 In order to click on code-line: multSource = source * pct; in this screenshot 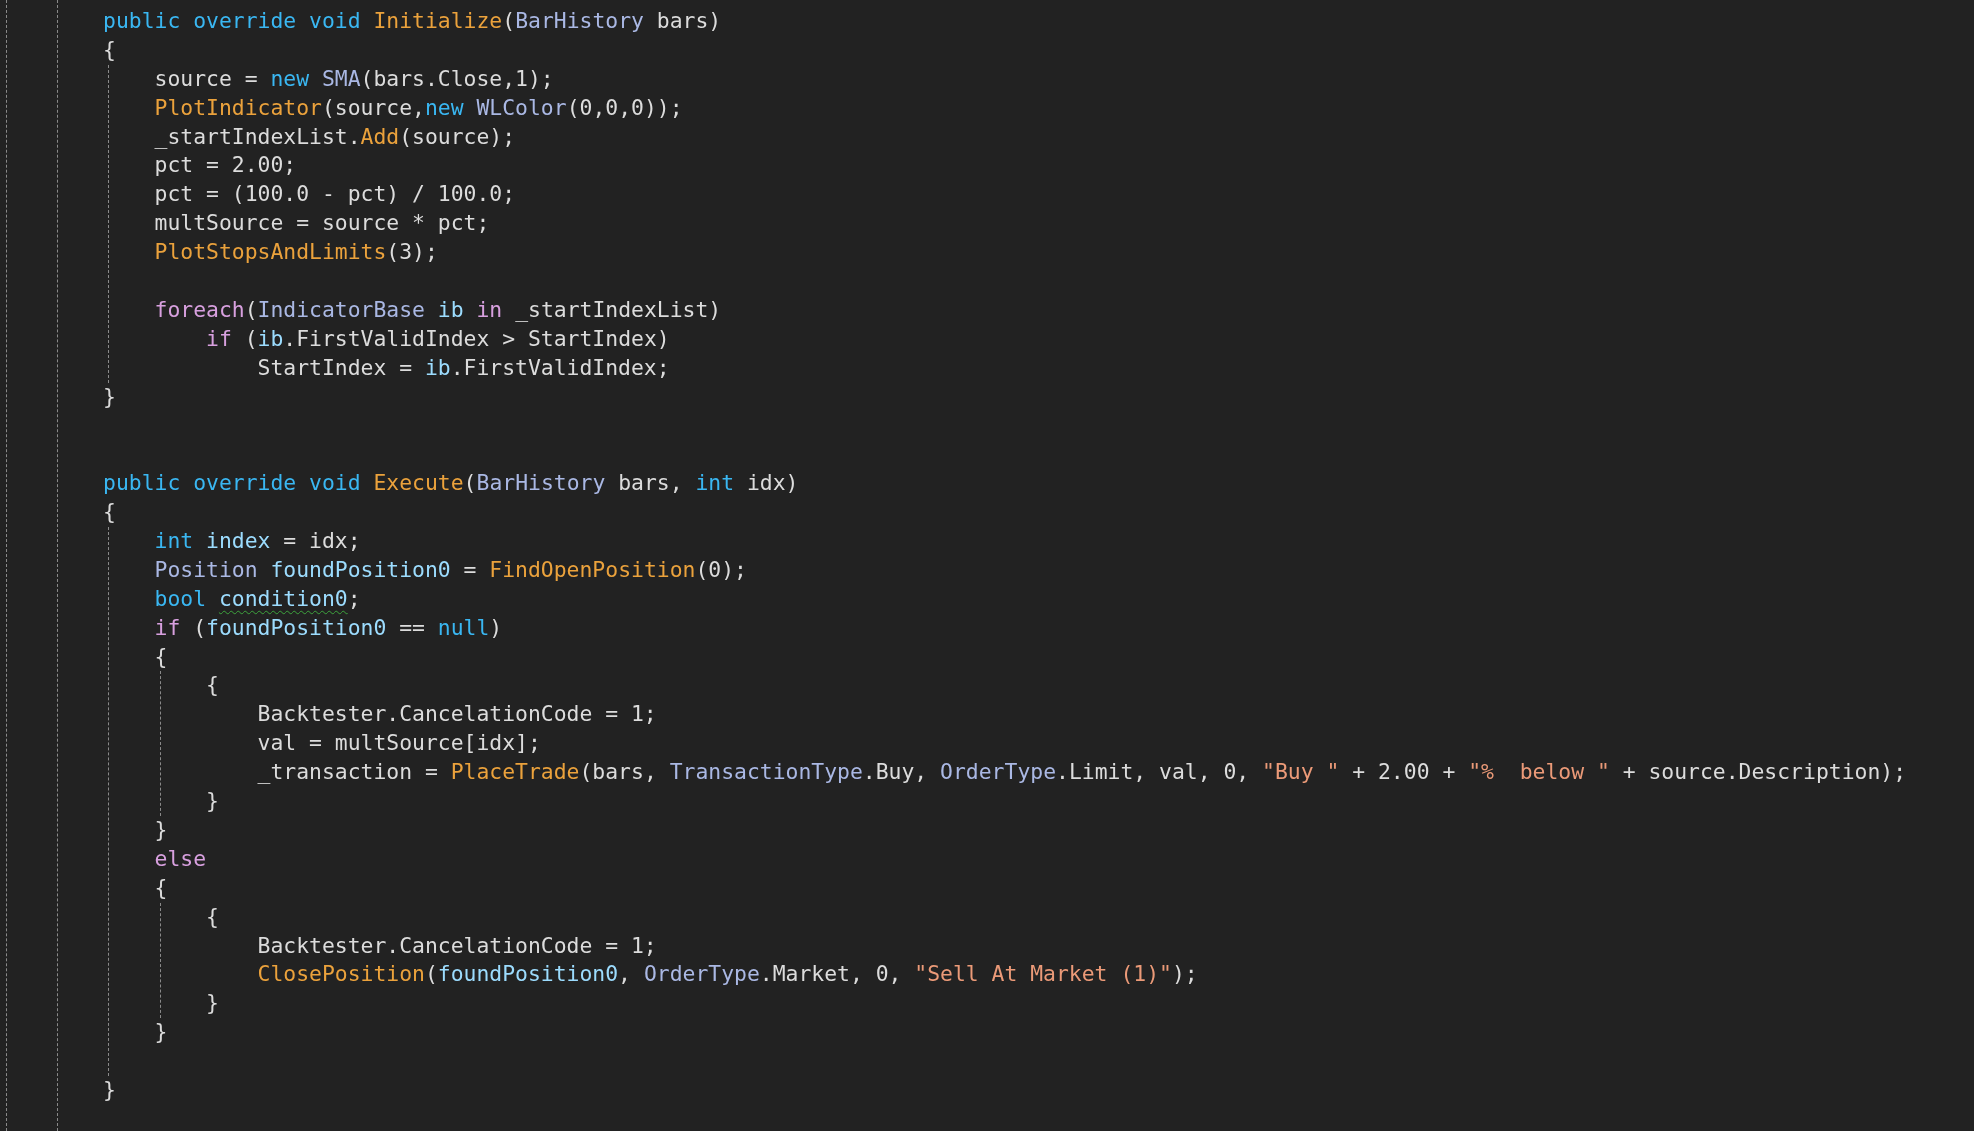, I will do `click(322, 223)`.